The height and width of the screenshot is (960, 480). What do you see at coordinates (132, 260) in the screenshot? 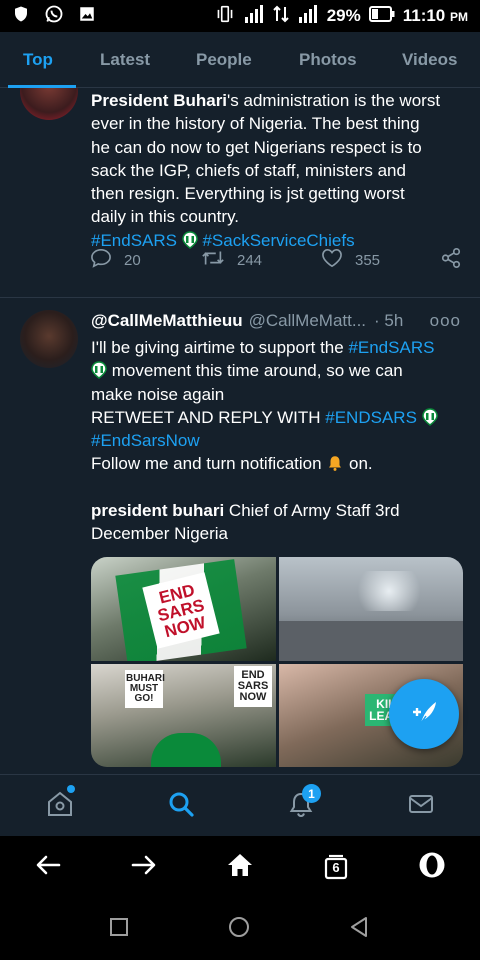
I see `reply-count: 20` at bounding box center [132, 260].